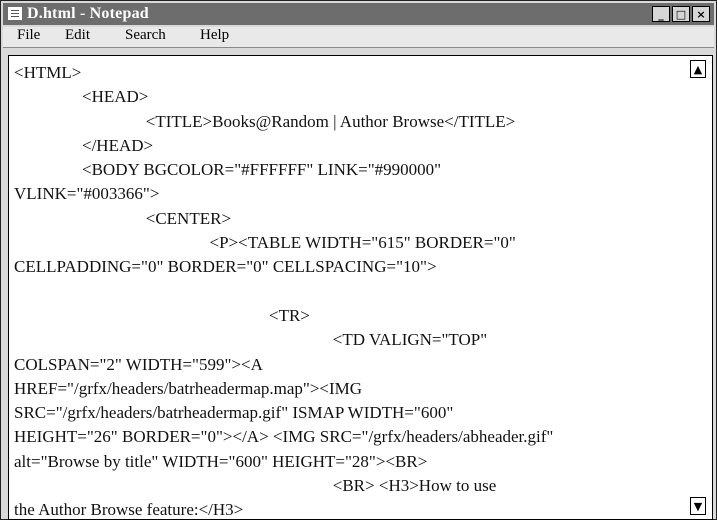  I want to click on code-line: the Author Browse feature:</H3>, so click(129, 510).